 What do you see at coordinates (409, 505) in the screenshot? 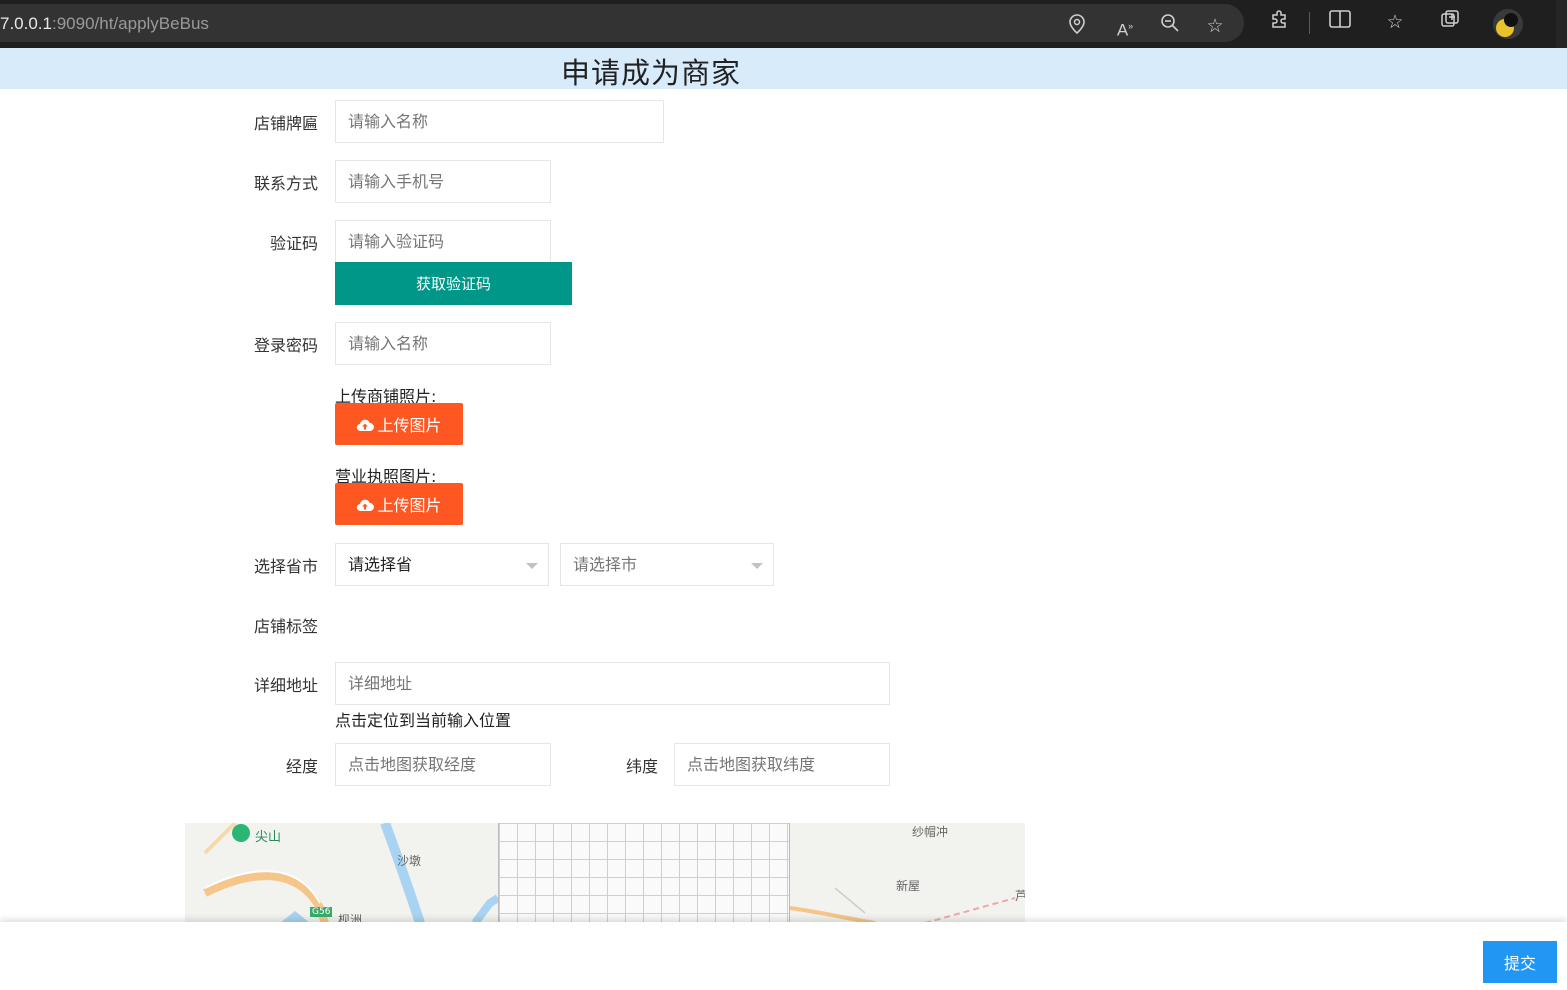
I see `upload-license-photo-text: 上传图片` at bounding box center [409, 505].